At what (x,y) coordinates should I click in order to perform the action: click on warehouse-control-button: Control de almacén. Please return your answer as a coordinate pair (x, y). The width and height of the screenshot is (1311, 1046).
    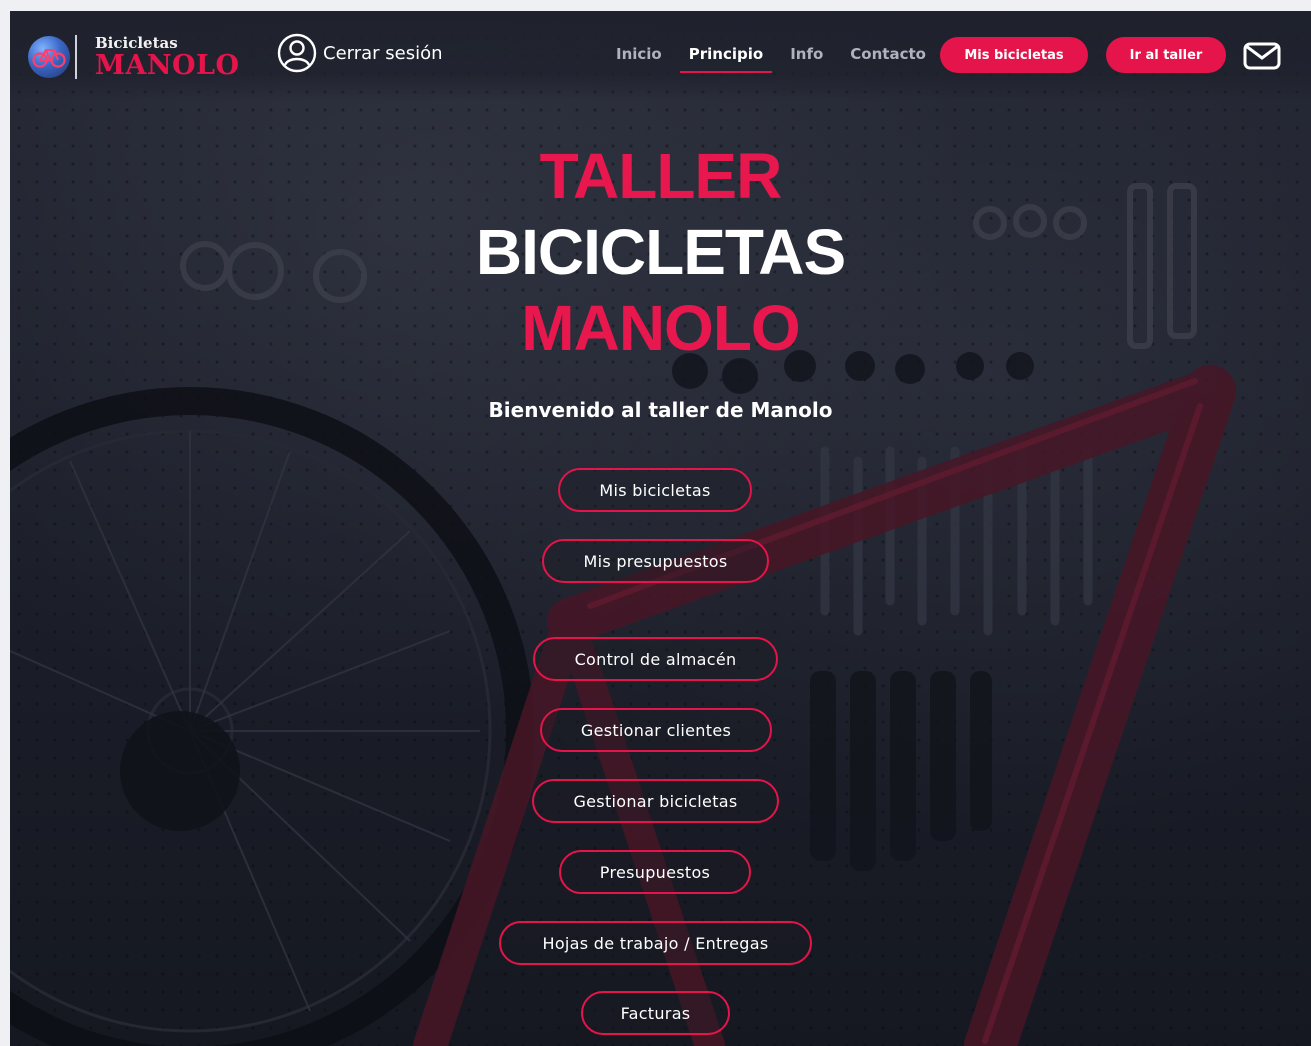
    Looking at the image, I should click on (655, 659).